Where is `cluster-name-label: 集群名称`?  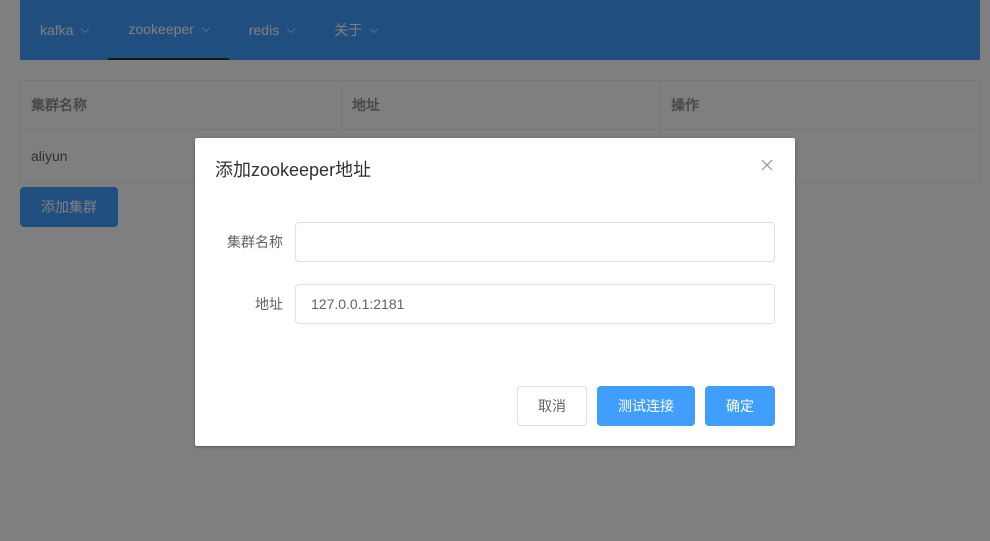
cluster-name-label: 集群名称 is located at coordinates (255, 242).